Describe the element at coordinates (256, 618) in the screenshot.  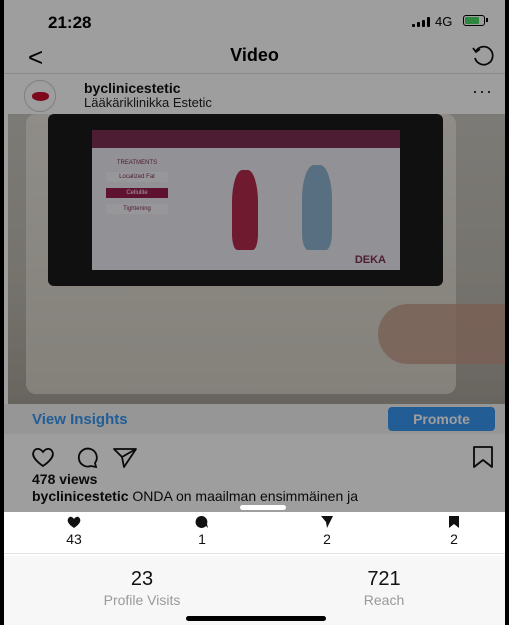
I see `home-indicator` at that location.